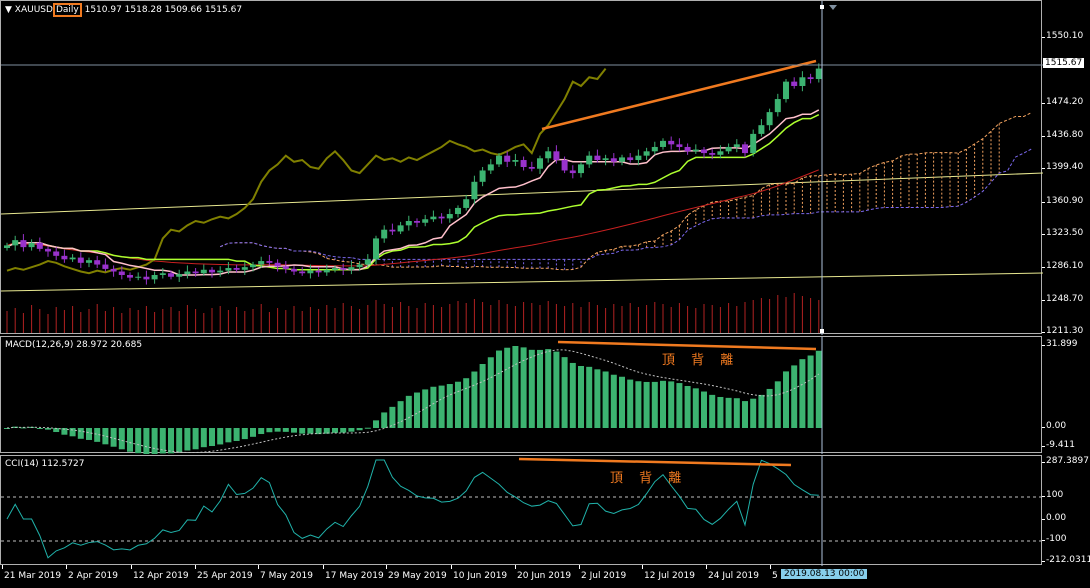 The image size is (1090, 588). Describe the element at coordinates (1065, 298) in the screenshot. I see `price-axis-label: 1248.70` at that location.